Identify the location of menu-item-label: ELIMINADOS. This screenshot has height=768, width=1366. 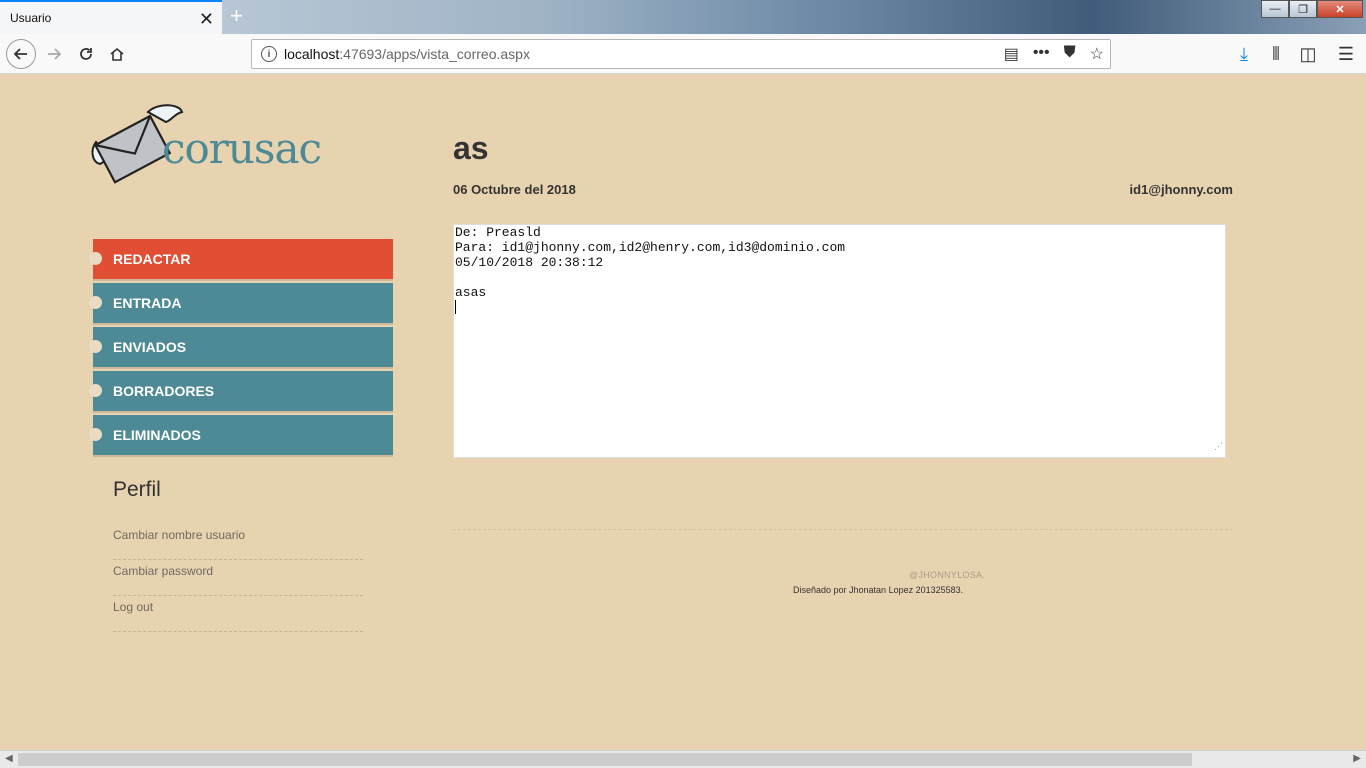
(157, 435).